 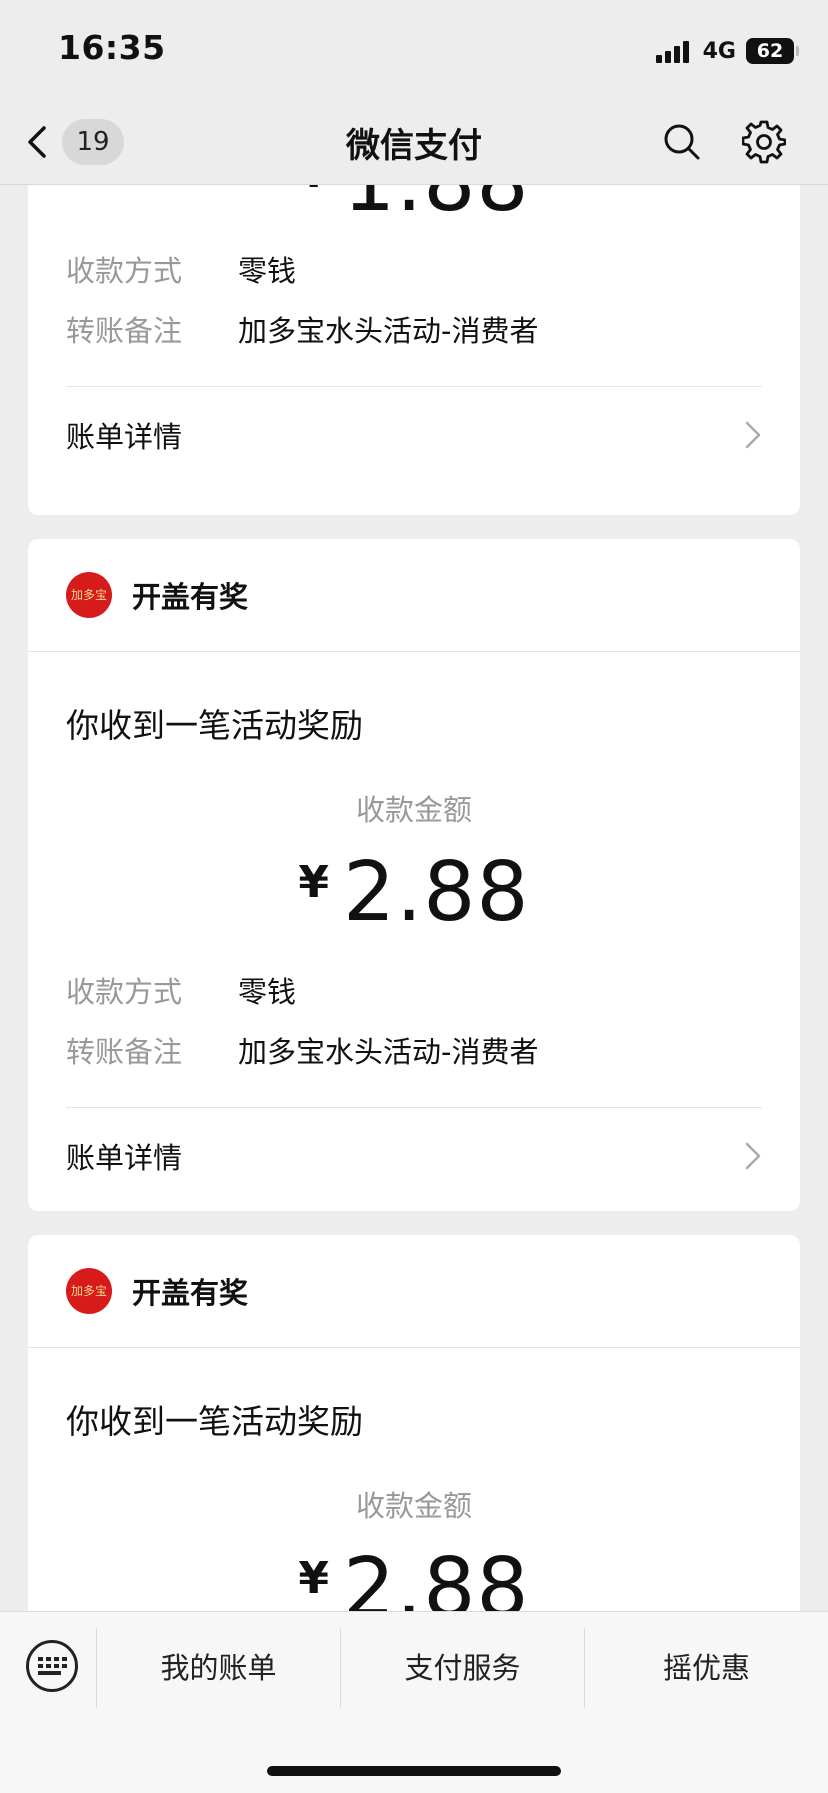 I want to click on home-indicator, so click(x=414, y=1771).